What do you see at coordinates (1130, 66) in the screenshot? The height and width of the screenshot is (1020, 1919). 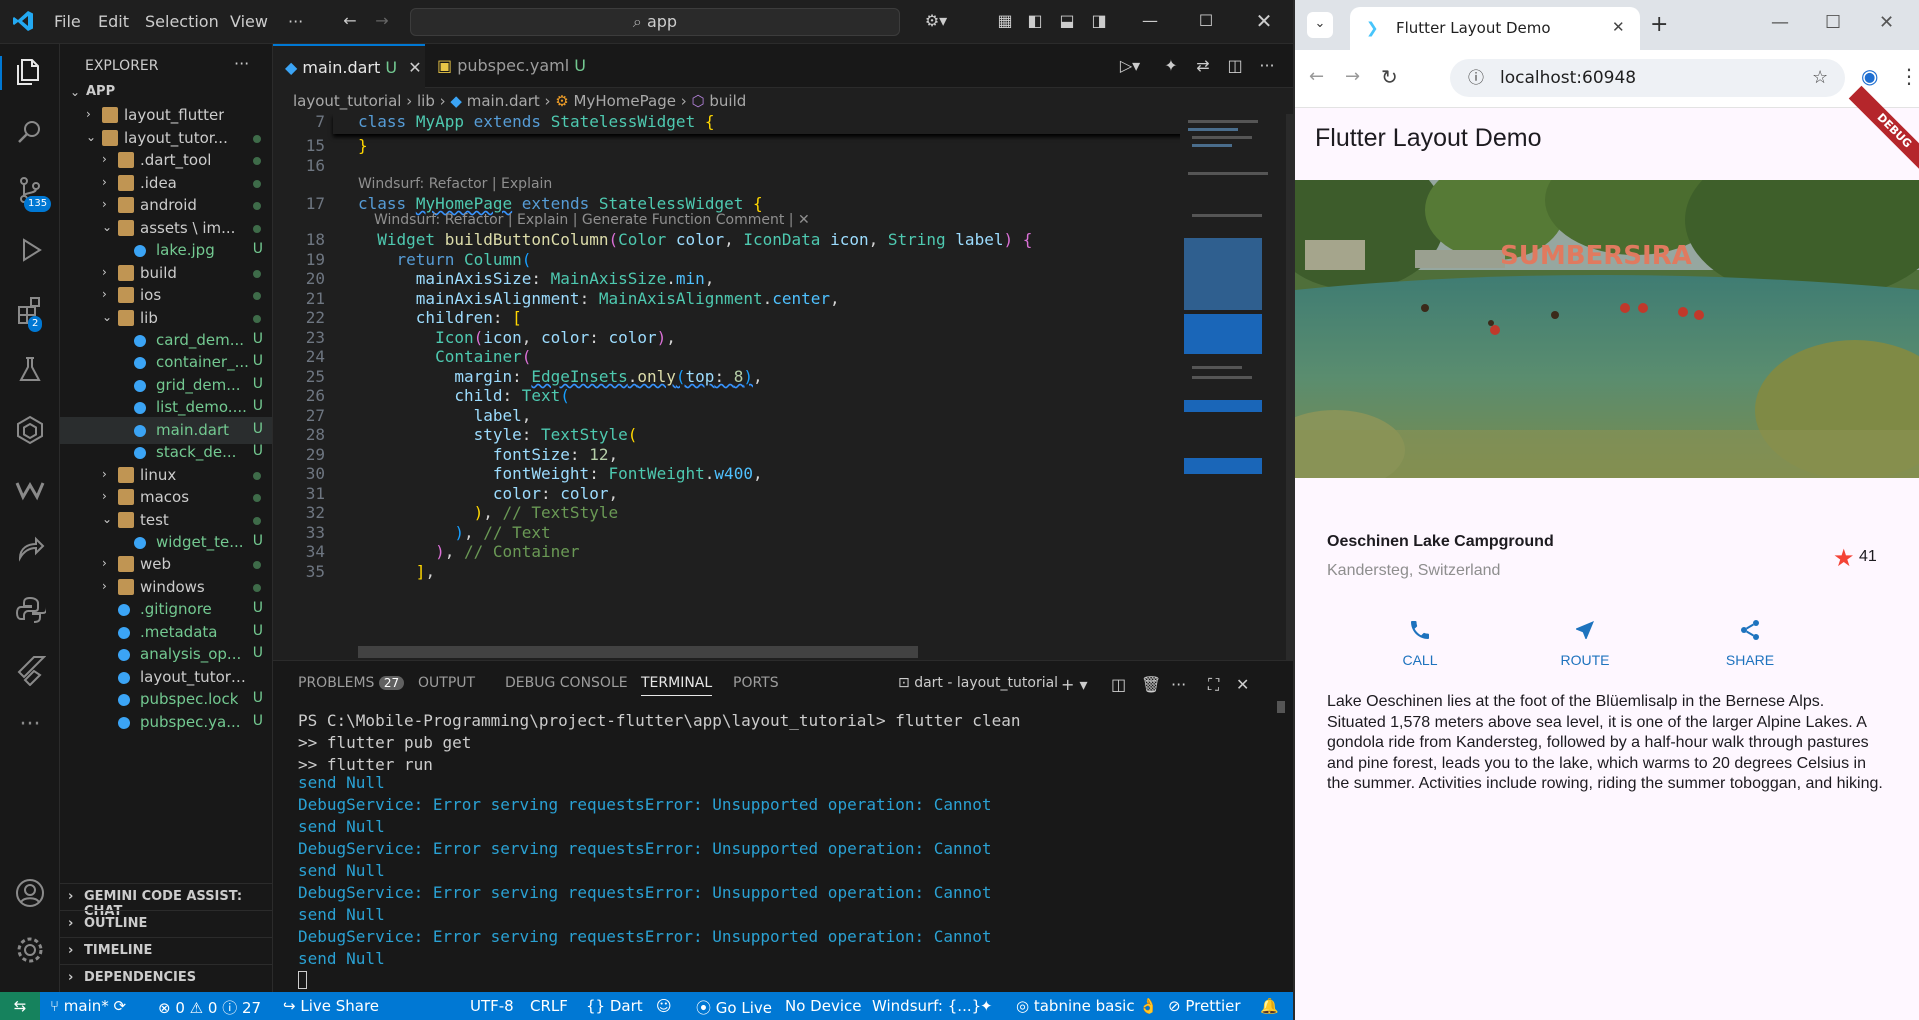 I see `run-dropdown-icon: ▷▾` at bounding box center [1130, 66].